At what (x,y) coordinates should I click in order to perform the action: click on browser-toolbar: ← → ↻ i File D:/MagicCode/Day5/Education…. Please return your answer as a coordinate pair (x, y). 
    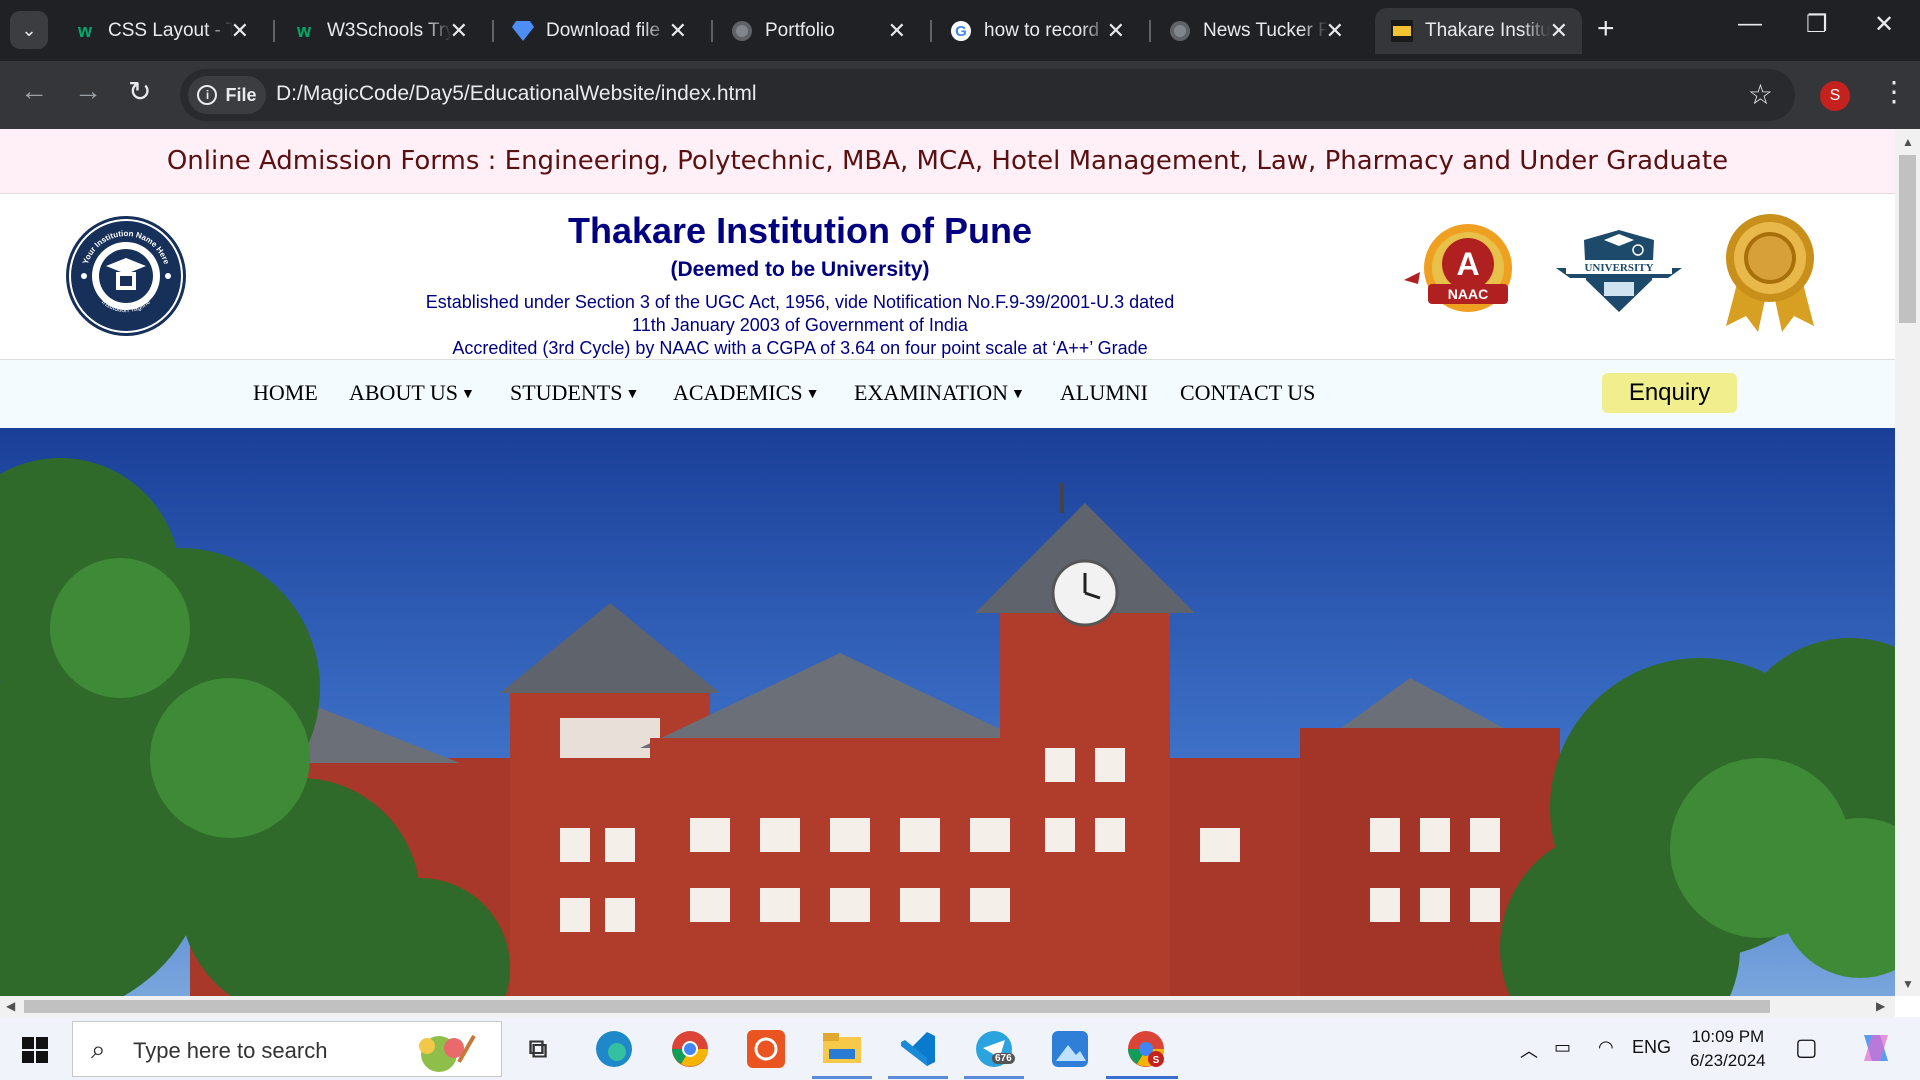
    Looking at the image, I should click on (960, 95).